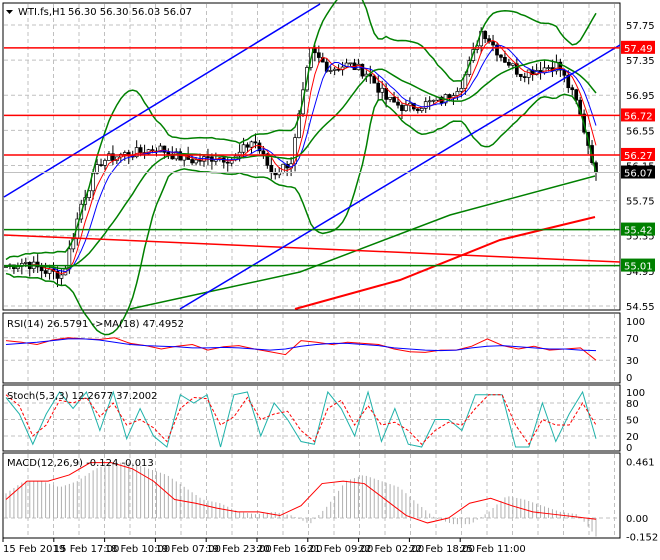 The width and height of the screenshot is (660, 560). I want to click on last-price-label: 56.07, so click(638, 174).